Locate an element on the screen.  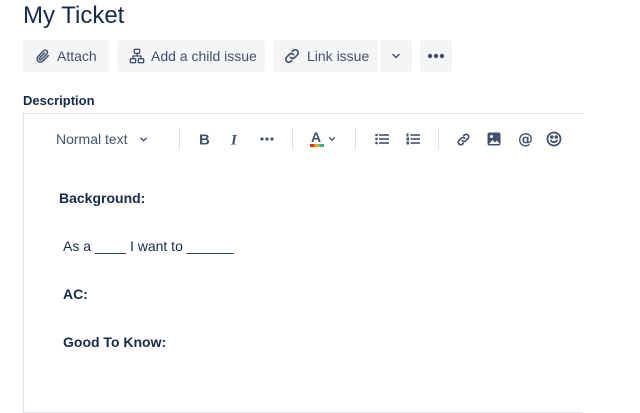
heading-ac: AC: is located at coordinates (75, 294).